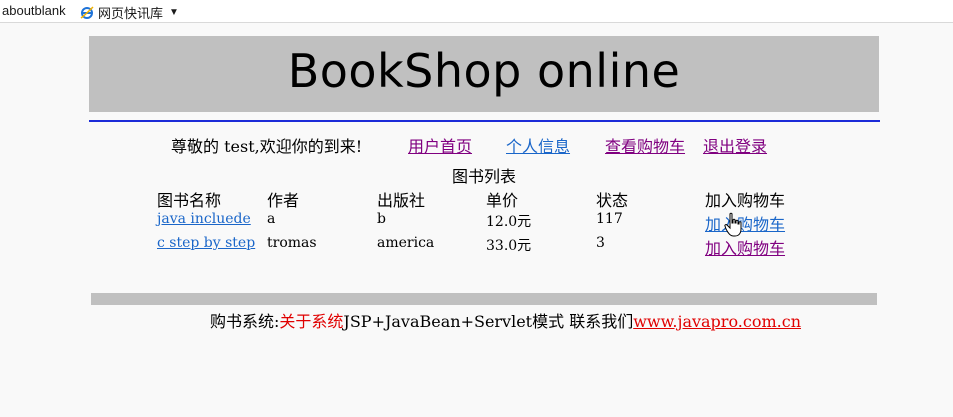 Image resolution: width=953 pixels, height=417 pixels. I want to click on book-publisher: america, so click(406, 243).